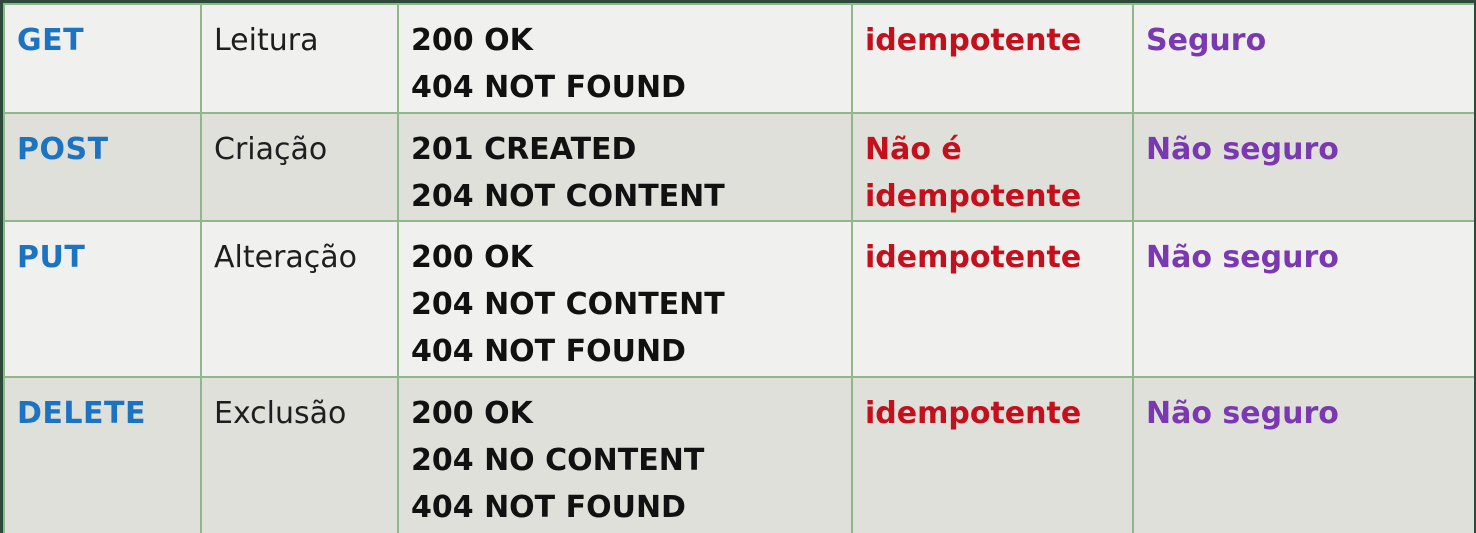 The width and height of the screenshot is (1476, 533). I want to click on method-name: GET, so click(51, 40).